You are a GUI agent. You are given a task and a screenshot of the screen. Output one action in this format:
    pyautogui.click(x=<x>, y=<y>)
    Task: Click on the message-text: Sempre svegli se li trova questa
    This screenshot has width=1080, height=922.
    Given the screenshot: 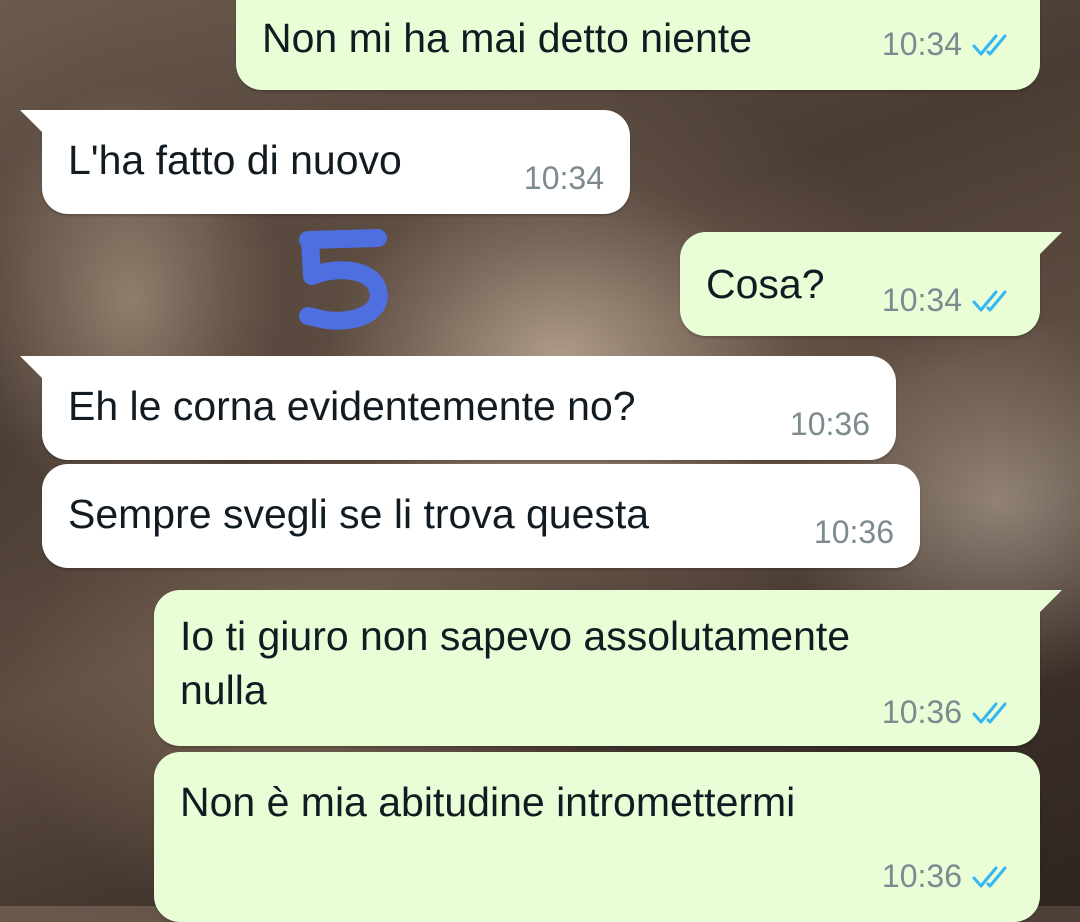 What is the action you would take?
    pyautogui.click(x=359, y=514)
    